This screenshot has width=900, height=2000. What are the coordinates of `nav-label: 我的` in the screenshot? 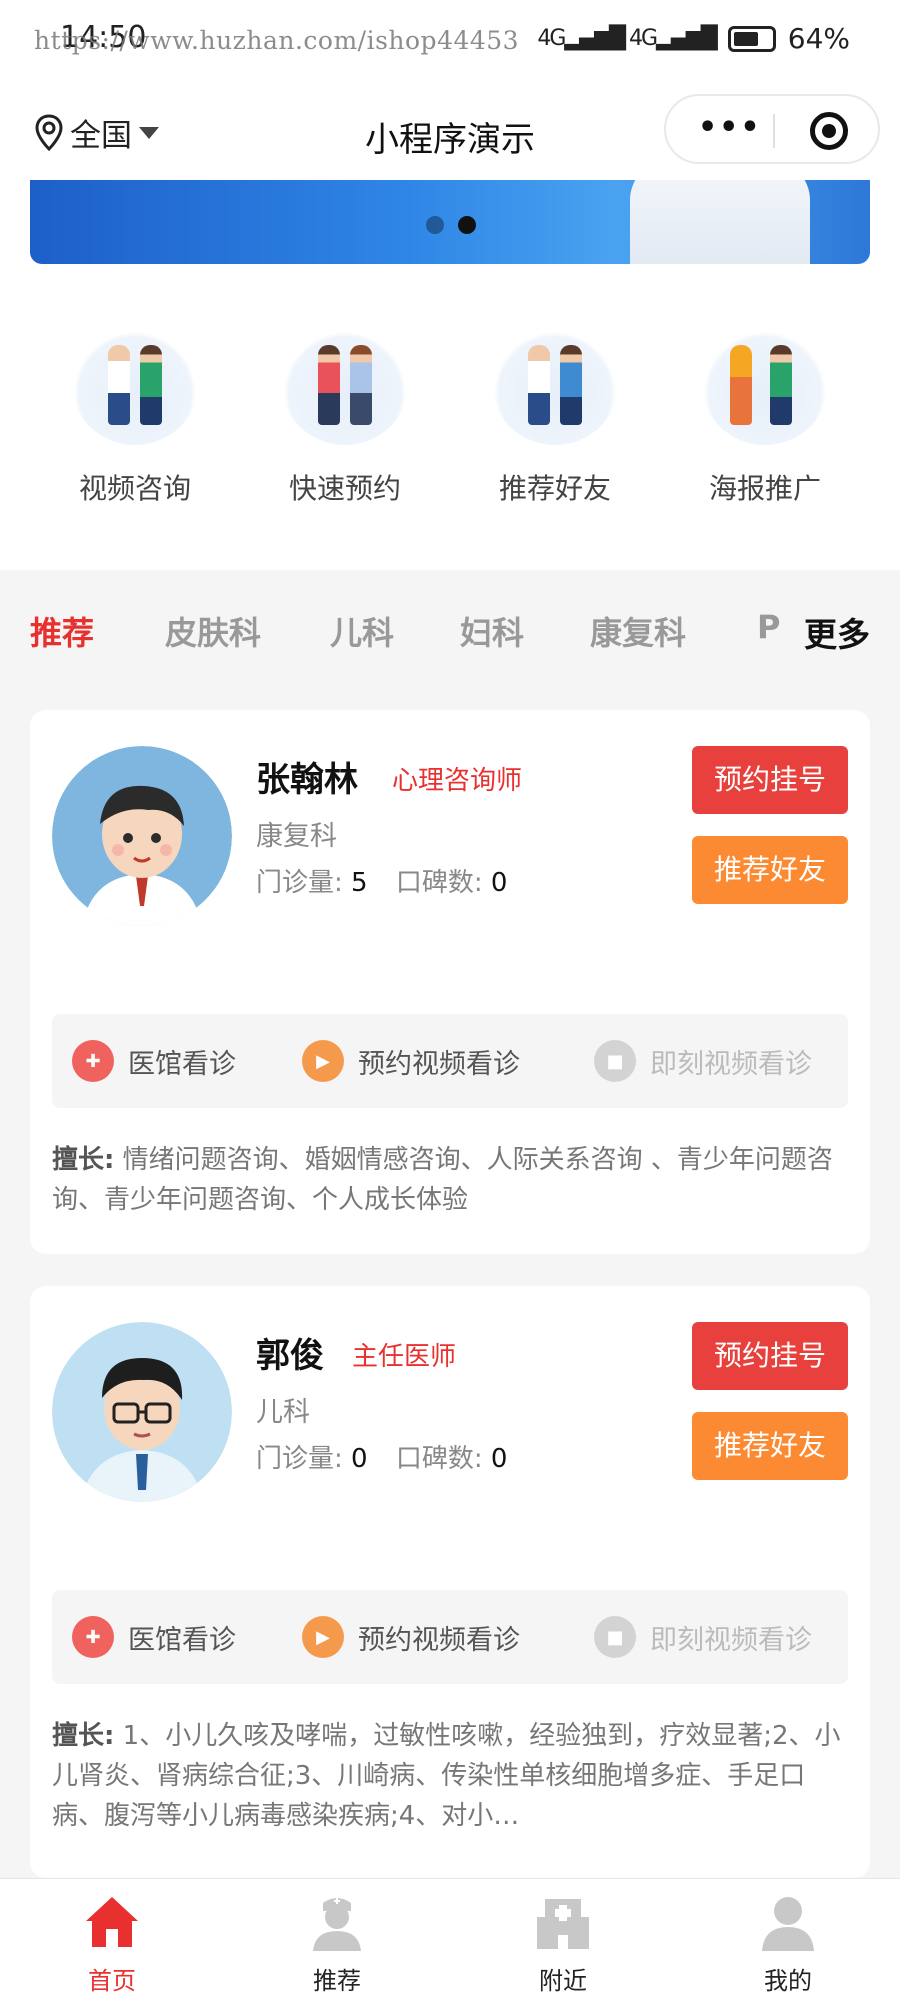 It's located at (788, 1981).